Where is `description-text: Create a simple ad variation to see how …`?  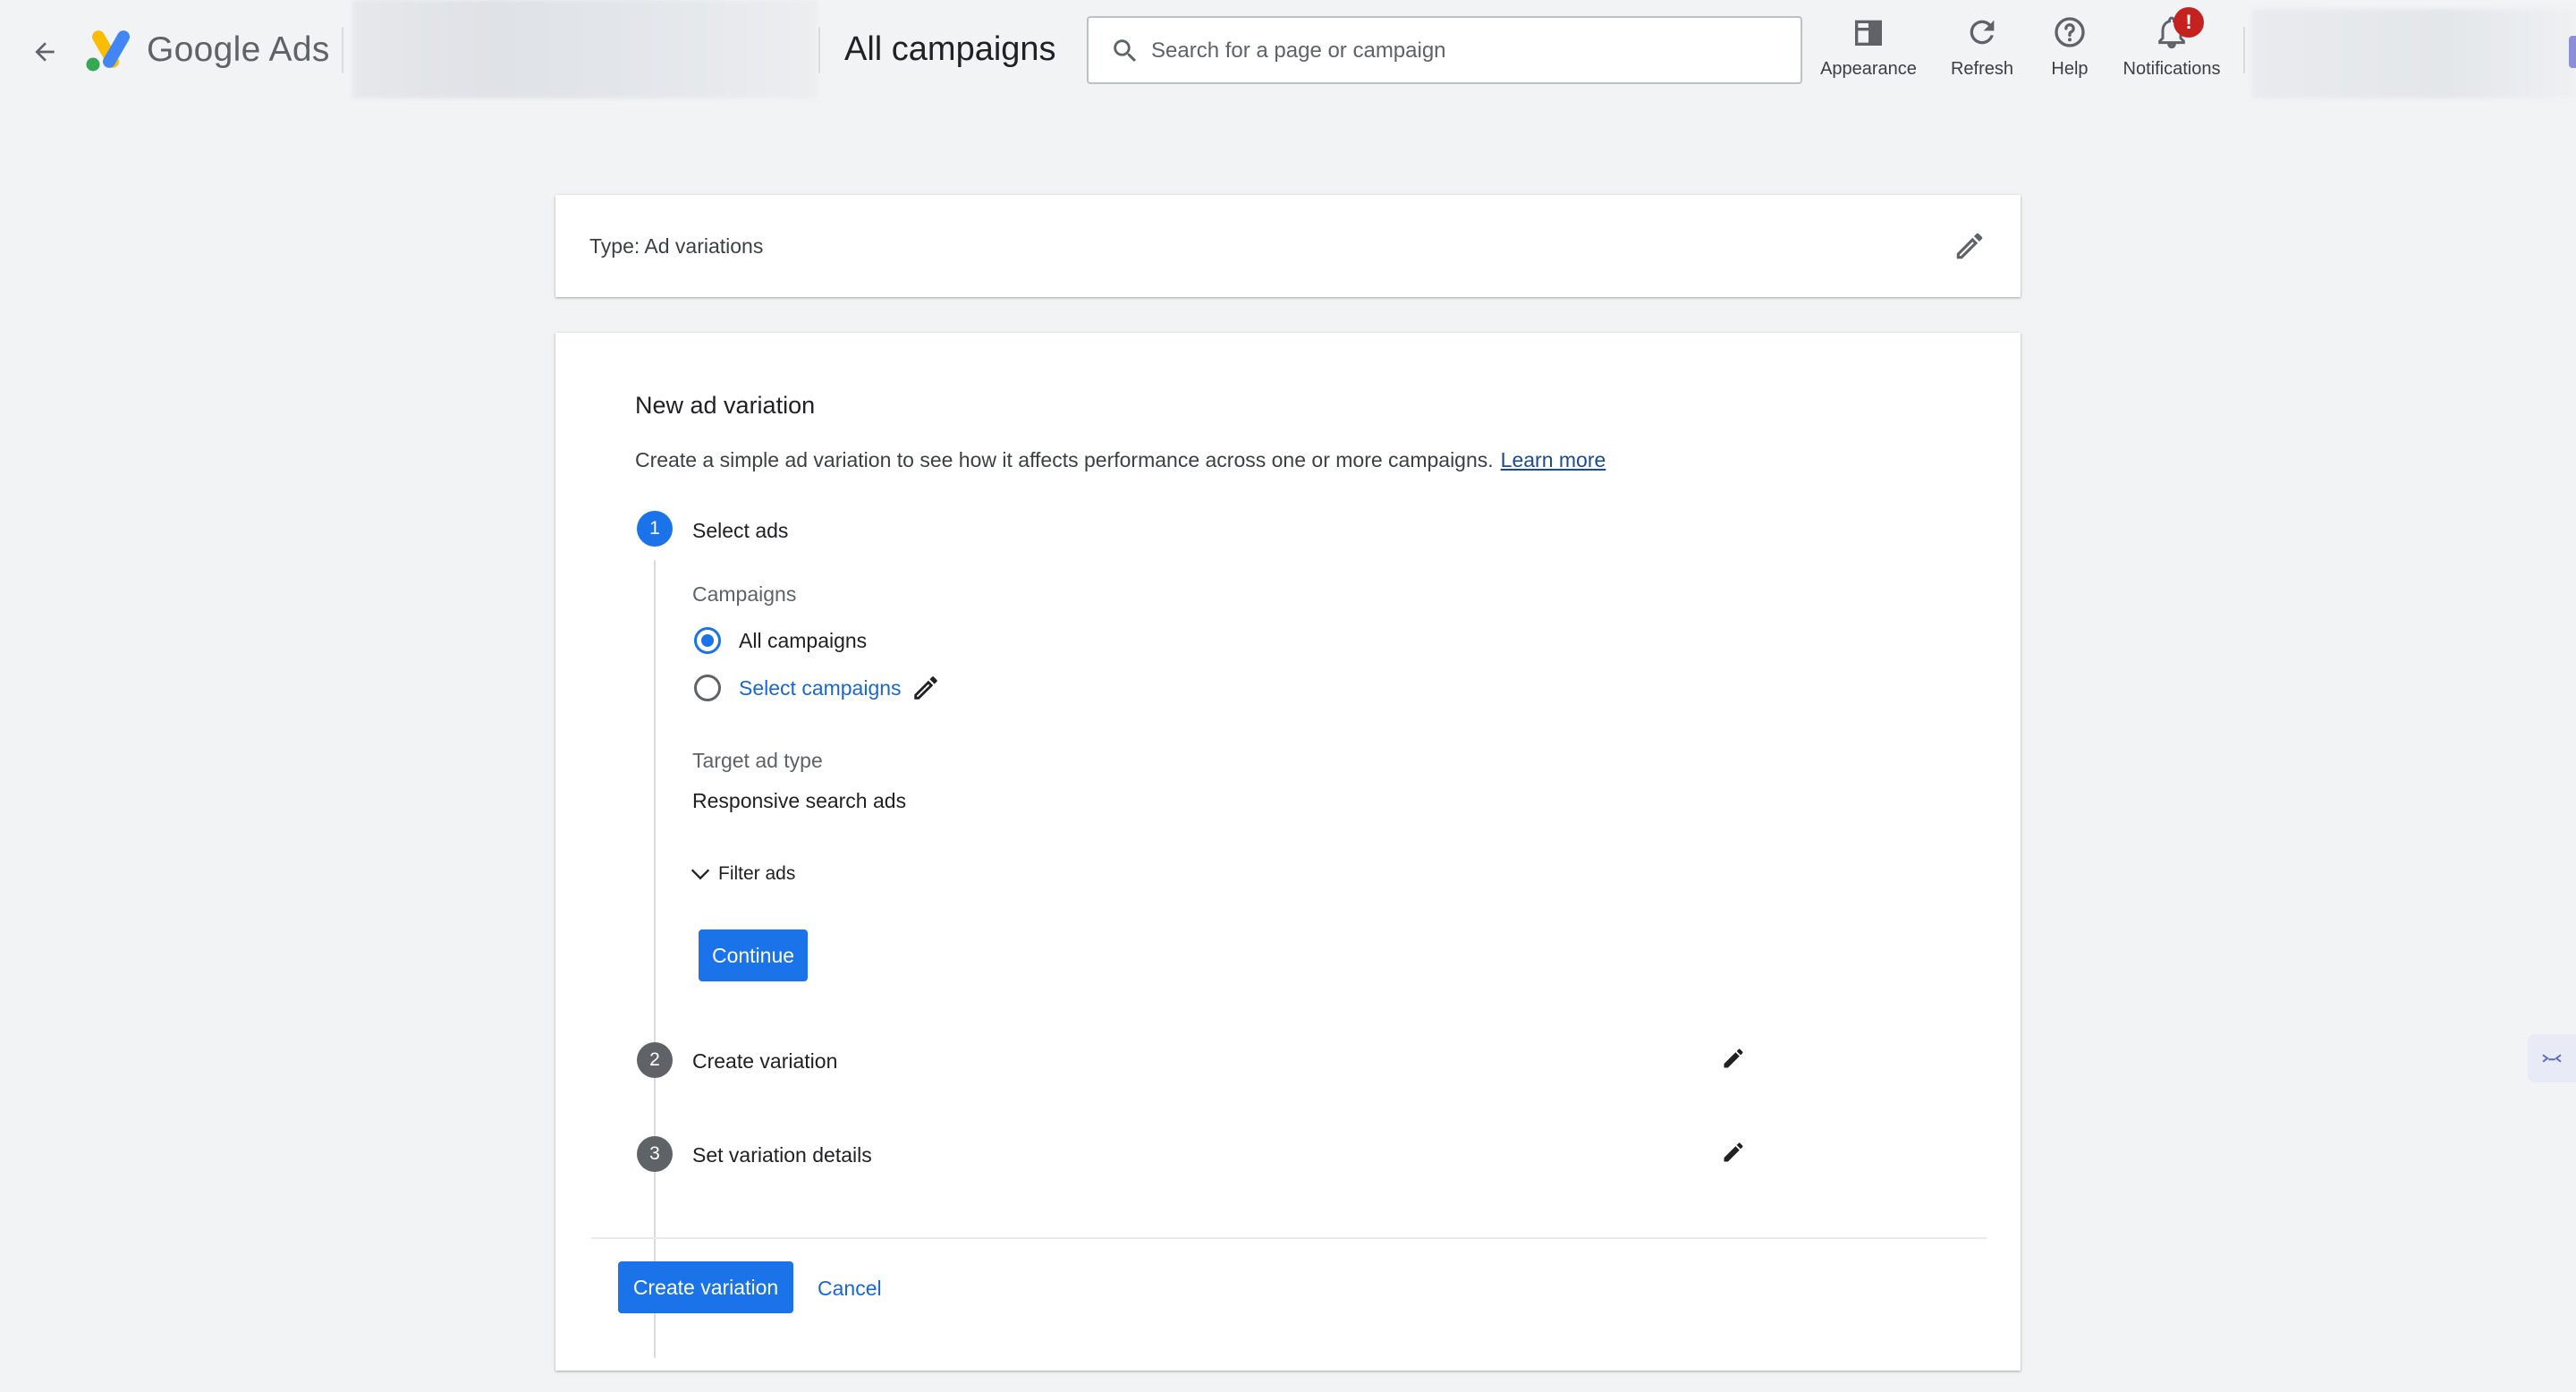 description-text: Create a simple ad variation to see how … is located at coordinates (1064, 459).